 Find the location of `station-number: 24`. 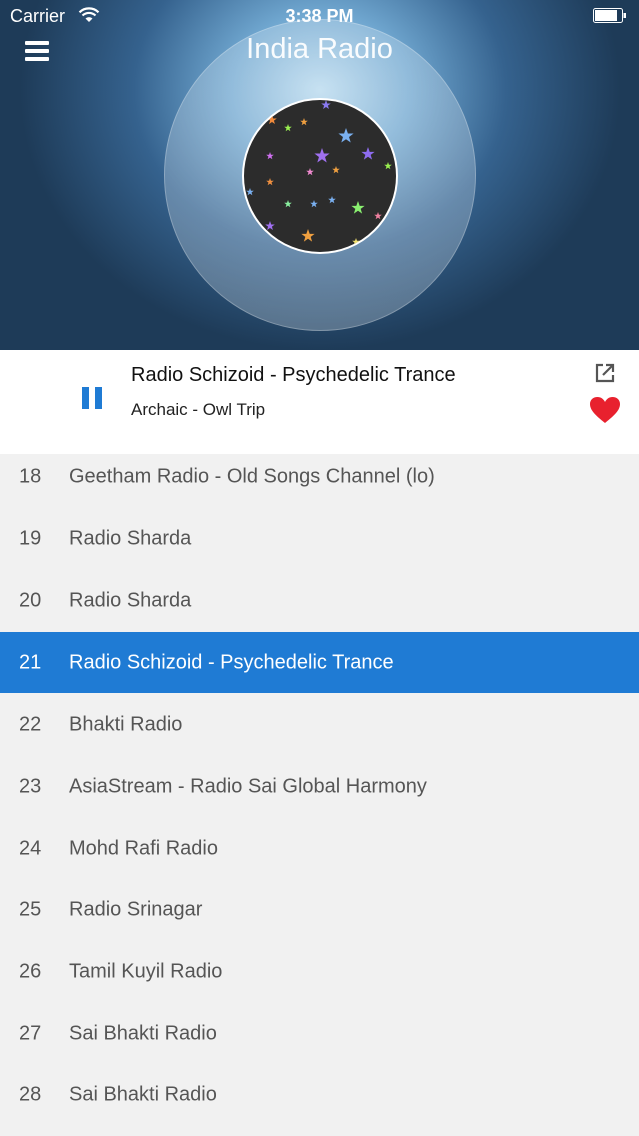

station-number: 24 is located at coordinates (30, 848).